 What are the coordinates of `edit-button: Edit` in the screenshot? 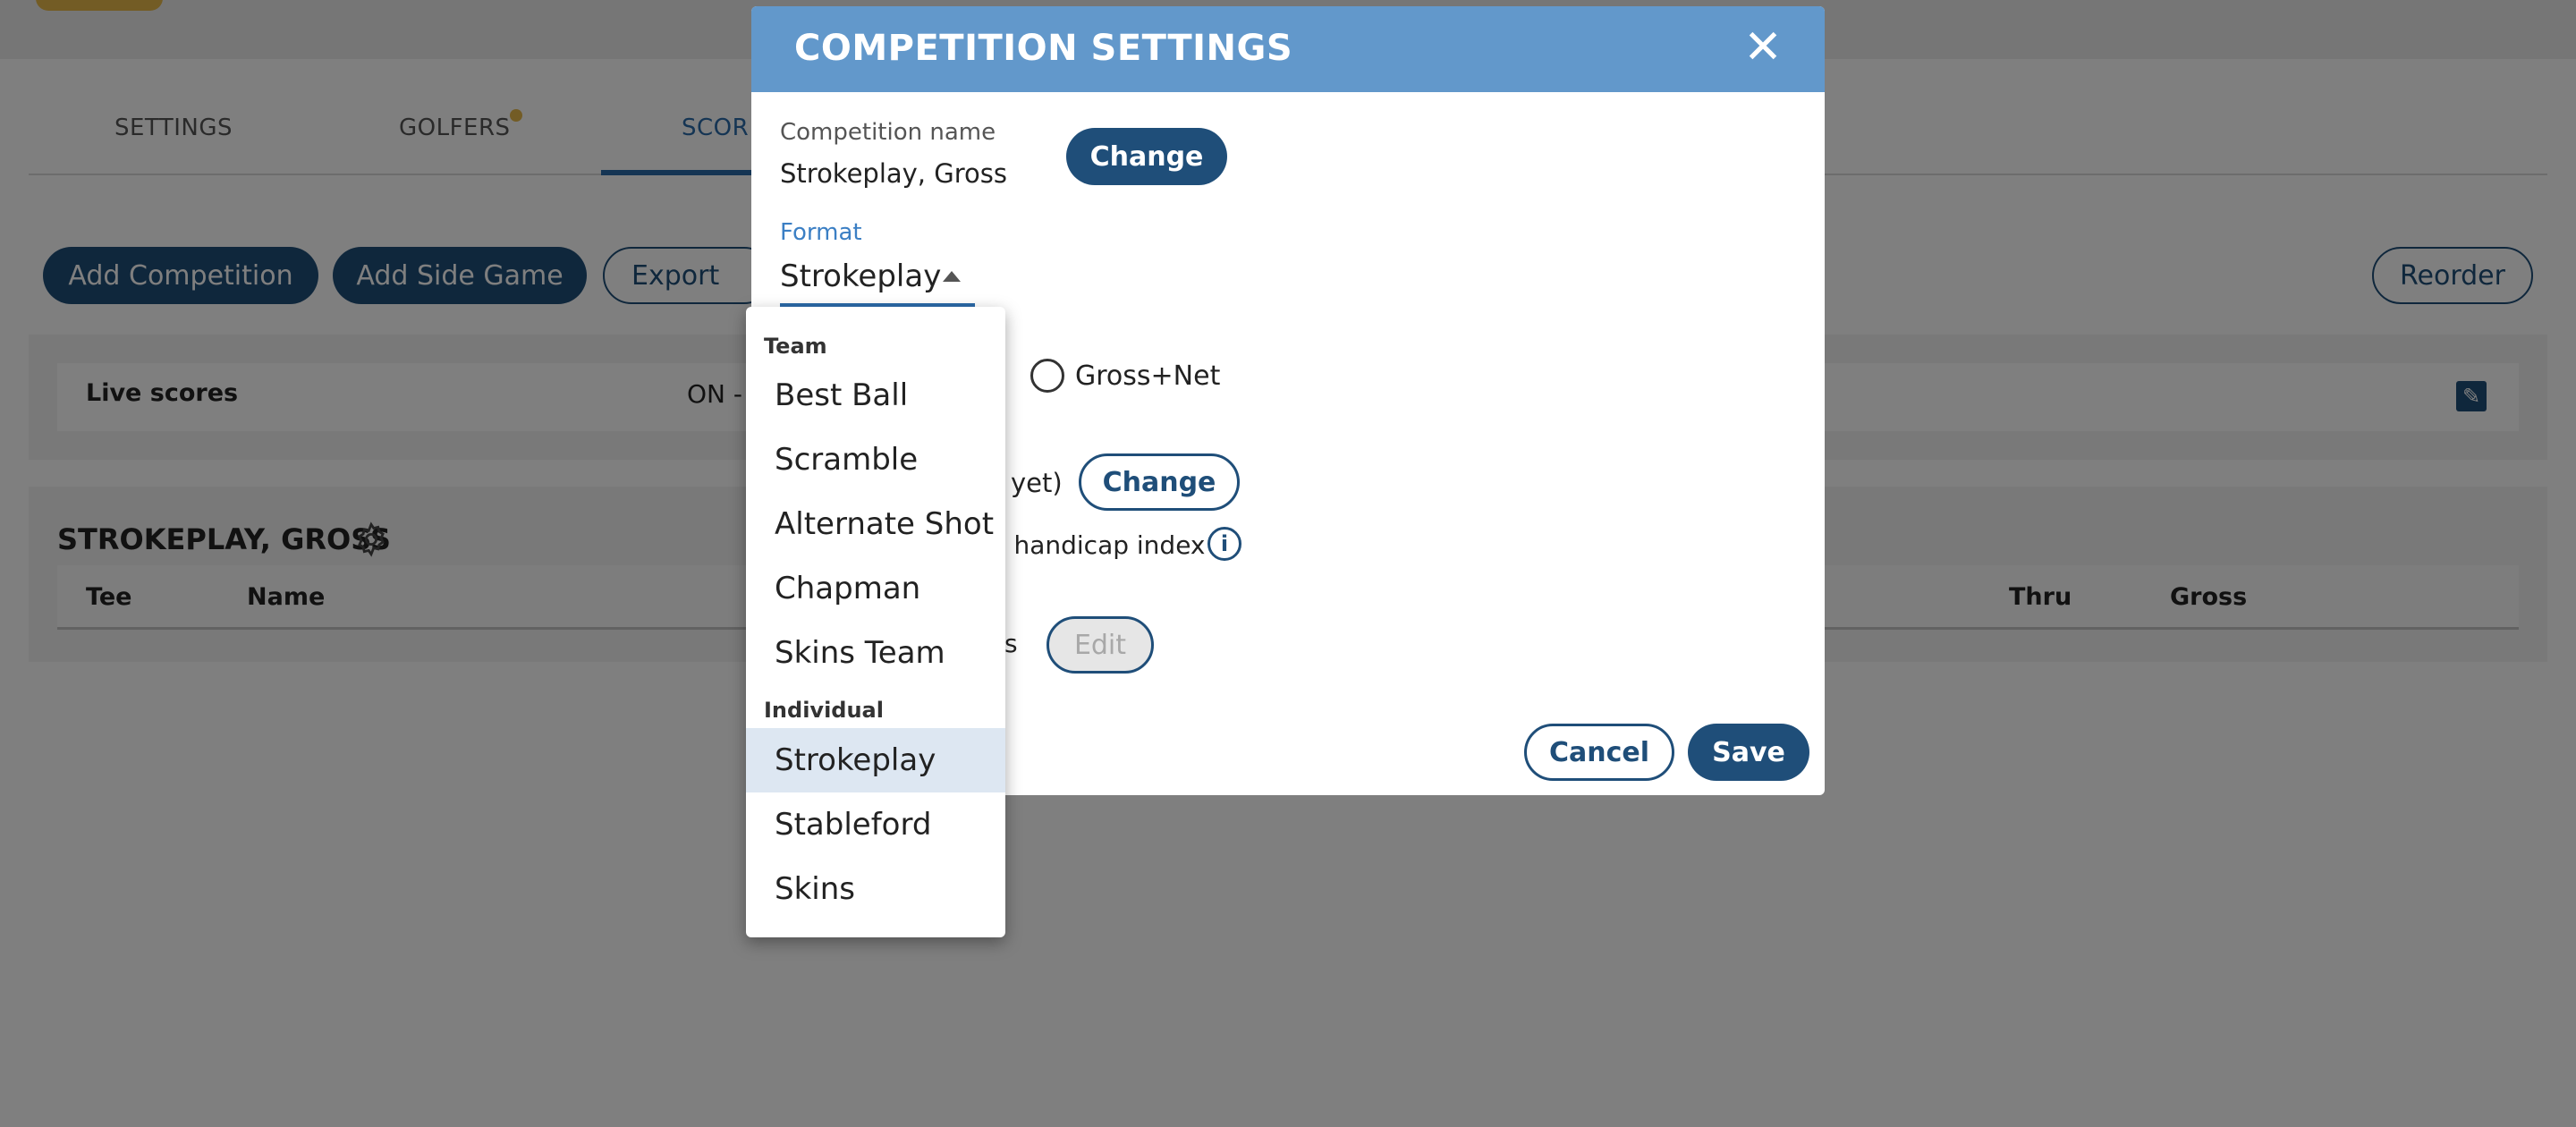 It's located at (1100, 645).